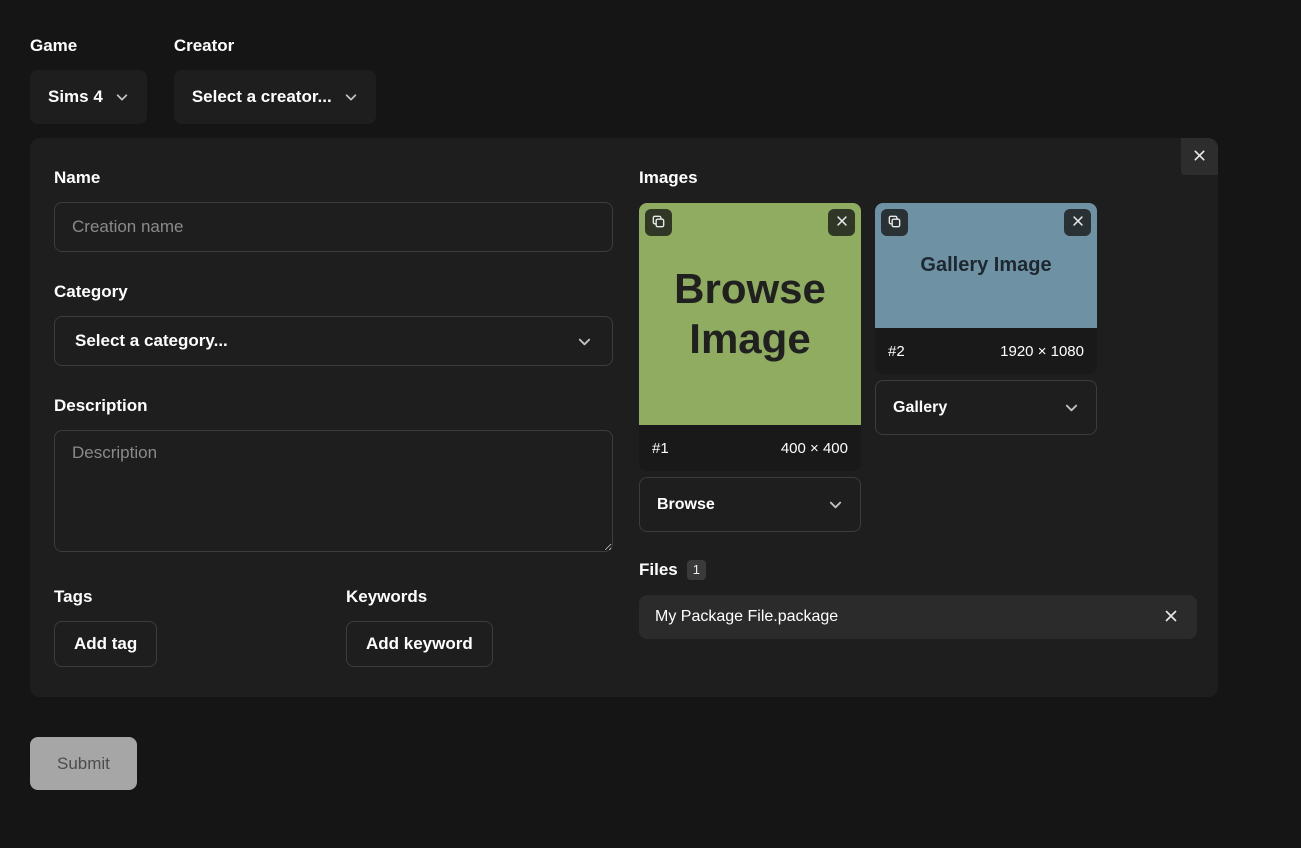 The image size is (1301, 848). I want to click on image-preview: Gallery Image, so click(986, 265).